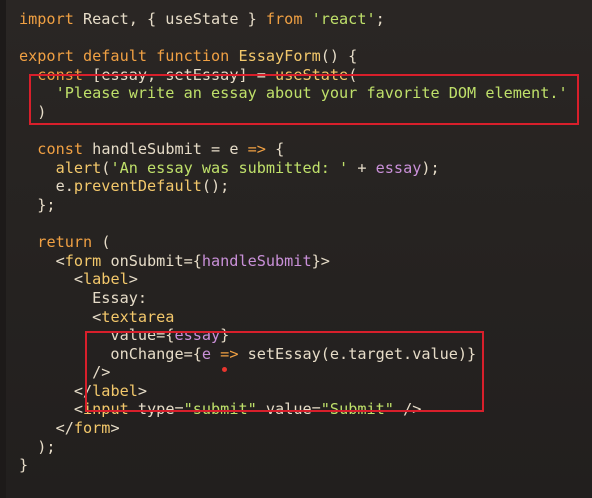 The height and width of the screenshot is (498, 592). What do you see at coordinates (69, 242) in the screenshot?
I see `code-token: return` at bounding box center [69, 242].